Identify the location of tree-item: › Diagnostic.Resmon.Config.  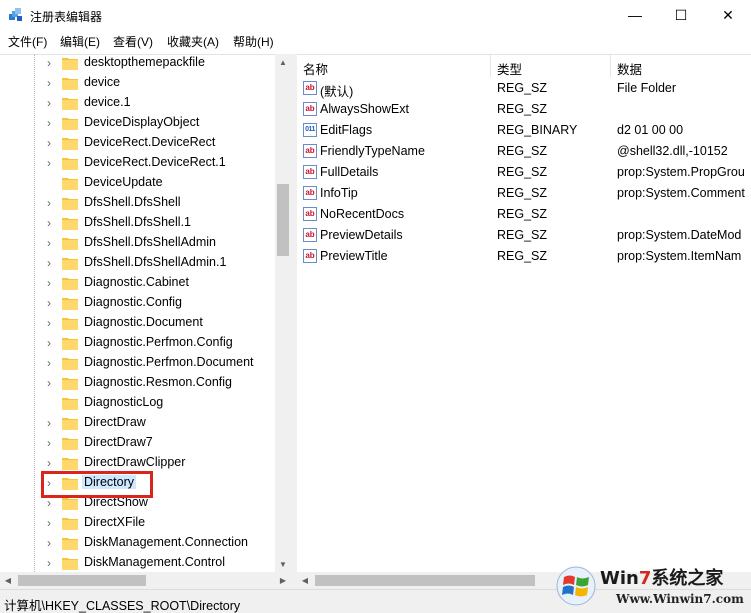
(137, 383).